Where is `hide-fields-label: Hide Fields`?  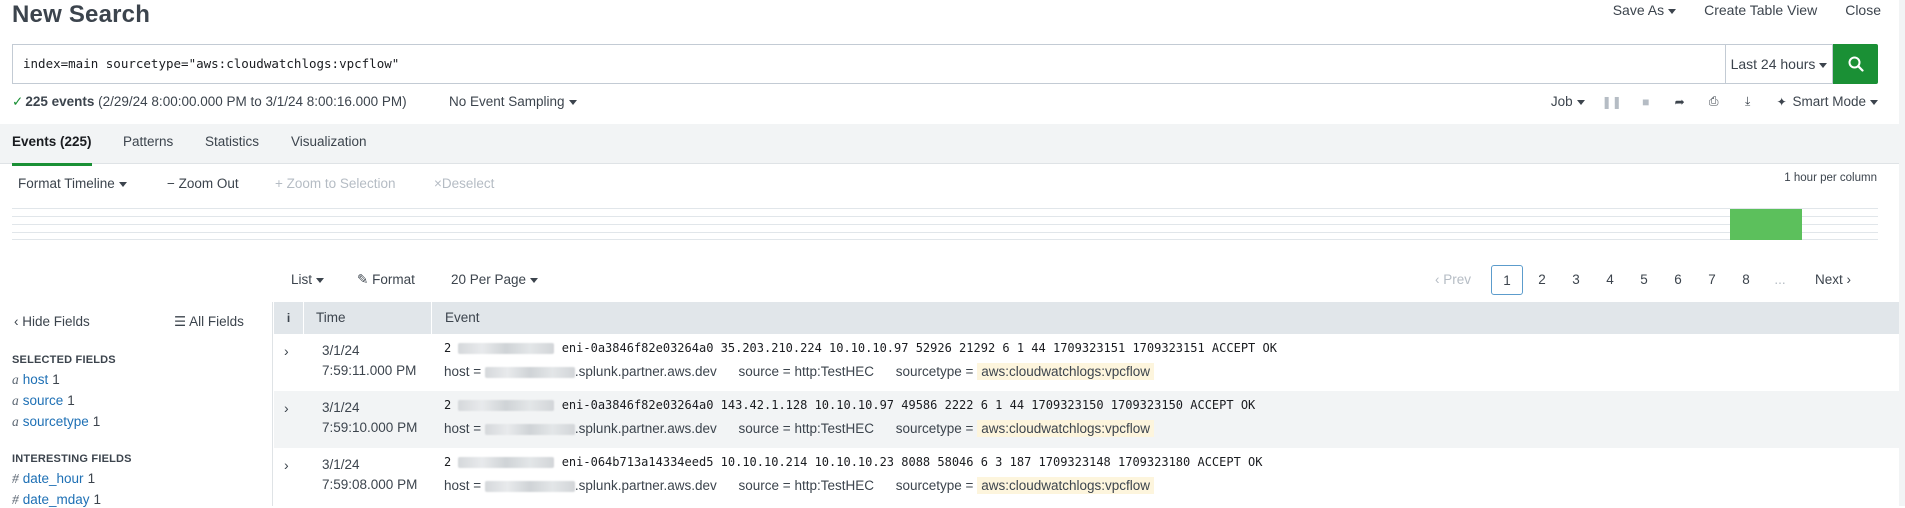
hide-fields-label: Hide Fields is located at coordinates (56, 321).